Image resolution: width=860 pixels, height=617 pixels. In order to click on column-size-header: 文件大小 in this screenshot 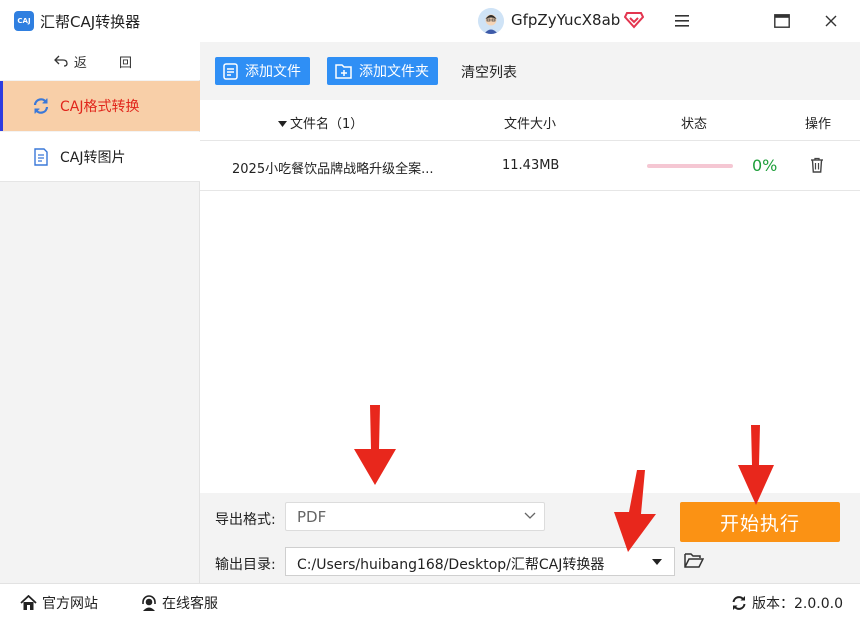, I will do `click(530, 124)`.